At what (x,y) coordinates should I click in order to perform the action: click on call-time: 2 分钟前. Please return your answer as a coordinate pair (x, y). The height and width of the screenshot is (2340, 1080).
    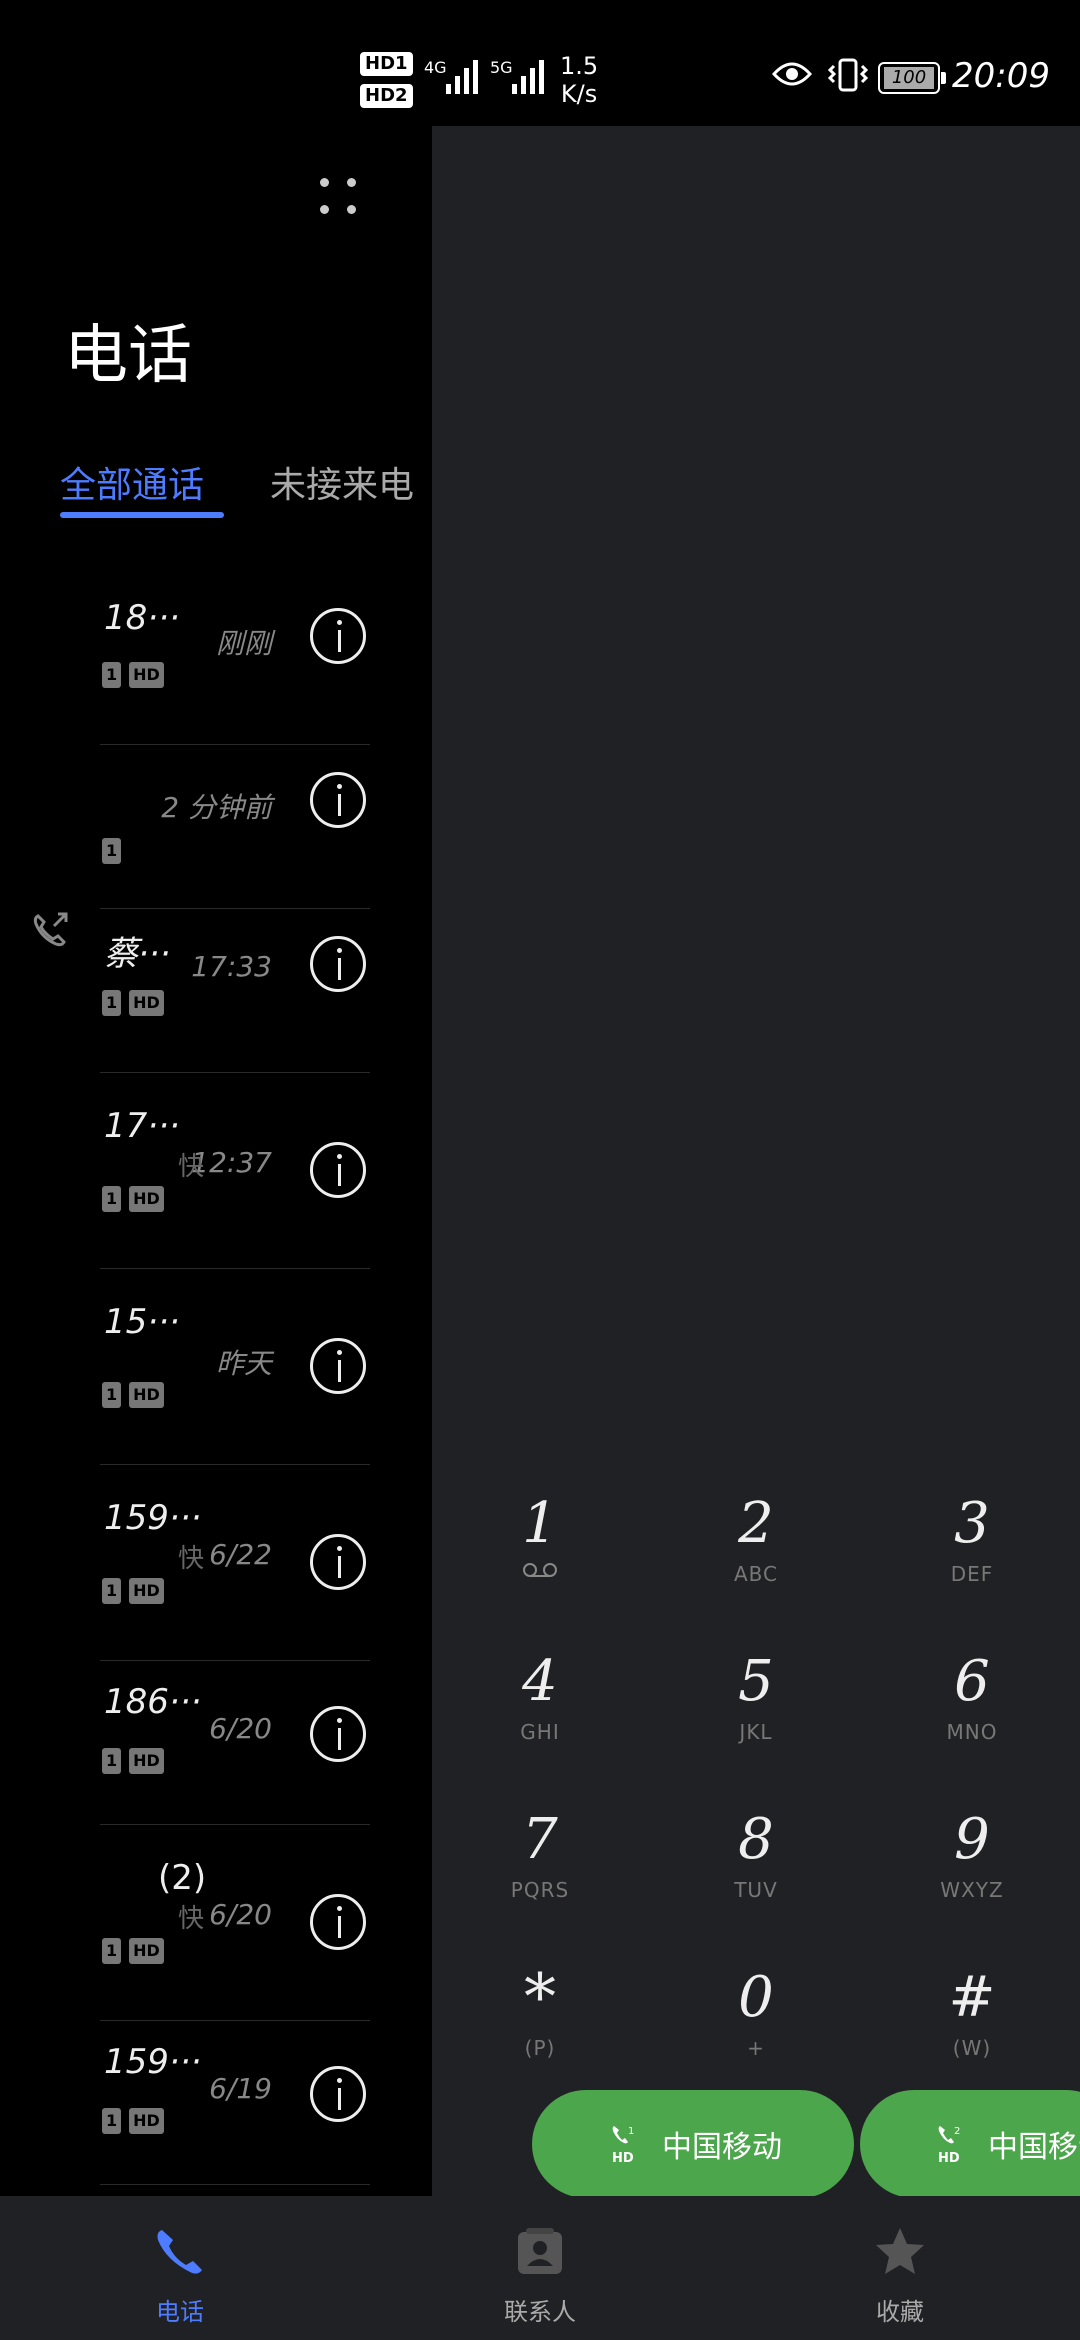
    Looking at the image, I should click on (216, 807).